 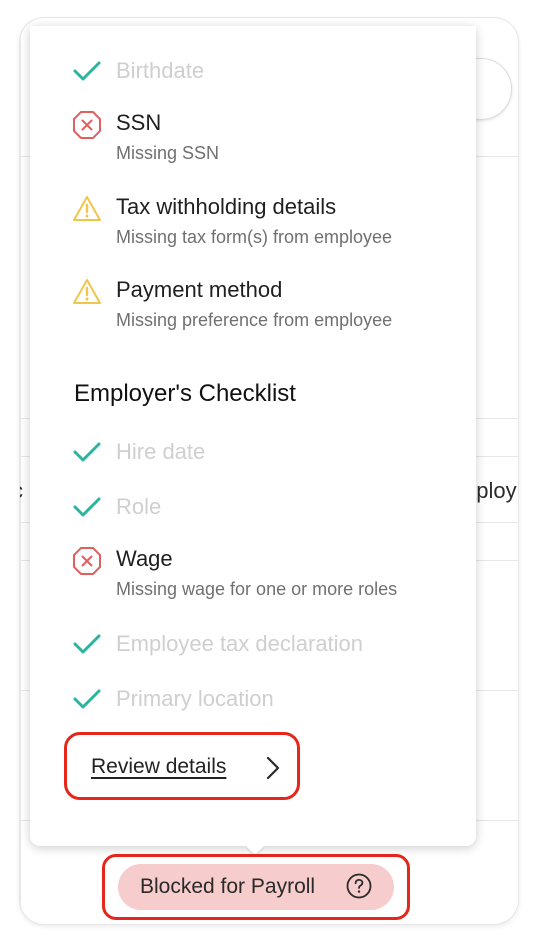 I want to click on employer-checklist-heading: Employer's Checklist, so click(x=185, y=393).